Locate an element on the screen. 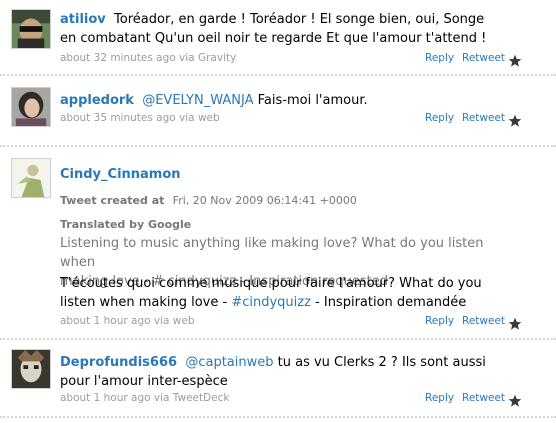 The image size is (556, 423). username-link: Cindy_Cinnamon is located at coordinates (120, 174).